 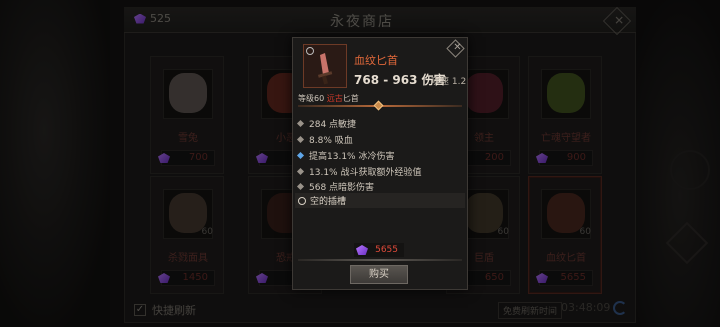 I want to click on item-stat: 提高13.1% 冰冷伤害, so click(x=380, y=155).